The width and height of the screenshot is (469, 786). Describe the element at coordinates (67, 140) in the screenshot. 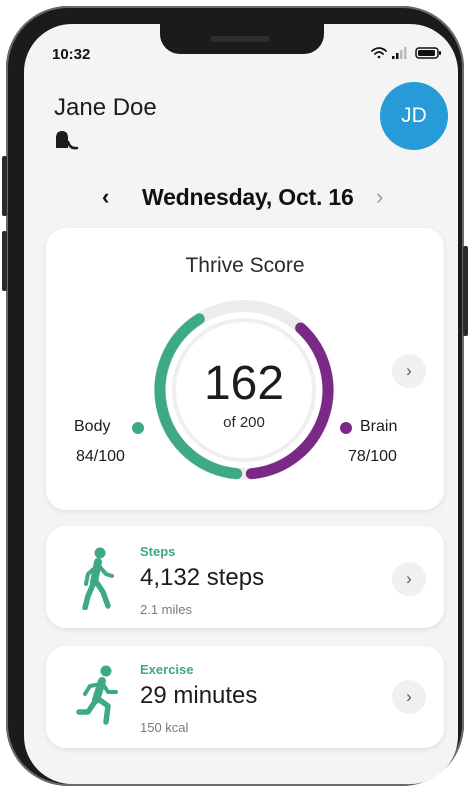

I see `hearing-aid-icon` at that location.